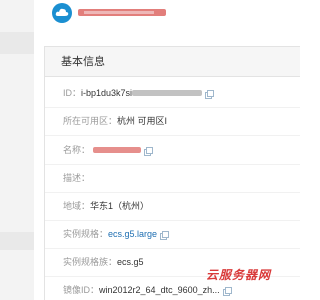 The height and width of the screenshot is (300, 320). Describe the element at coordinates (86, 234) in the screenshot. I see `spec-label: 实例规格：` at that location.